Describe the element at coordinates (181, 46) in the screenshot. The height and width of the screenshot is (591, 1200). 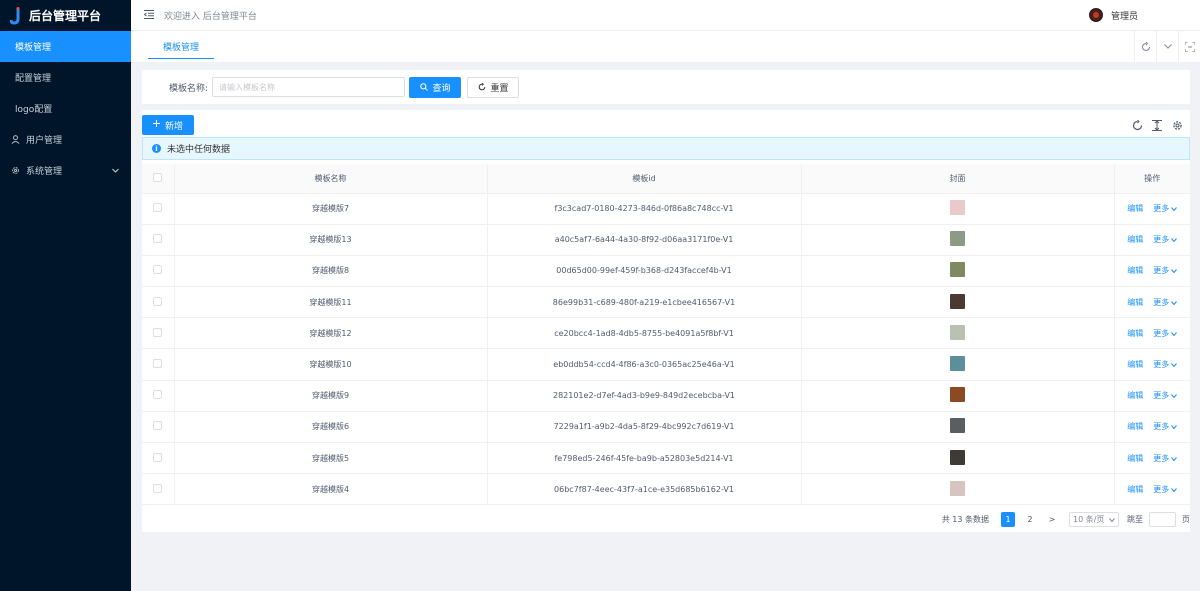
I see `tab-template-management: 模板管理` at that location.